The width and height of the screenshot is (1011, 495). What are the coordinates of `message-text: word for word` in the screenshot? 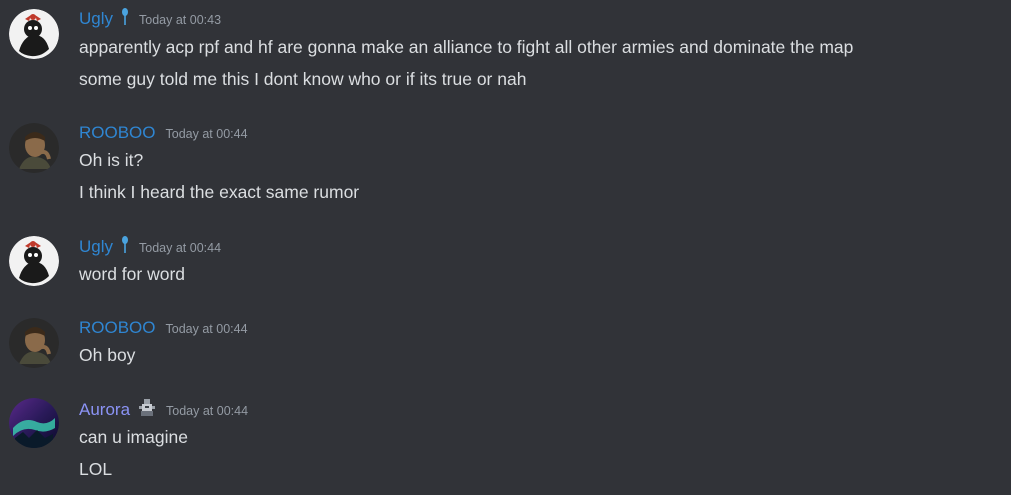 It's located at (132, 274).